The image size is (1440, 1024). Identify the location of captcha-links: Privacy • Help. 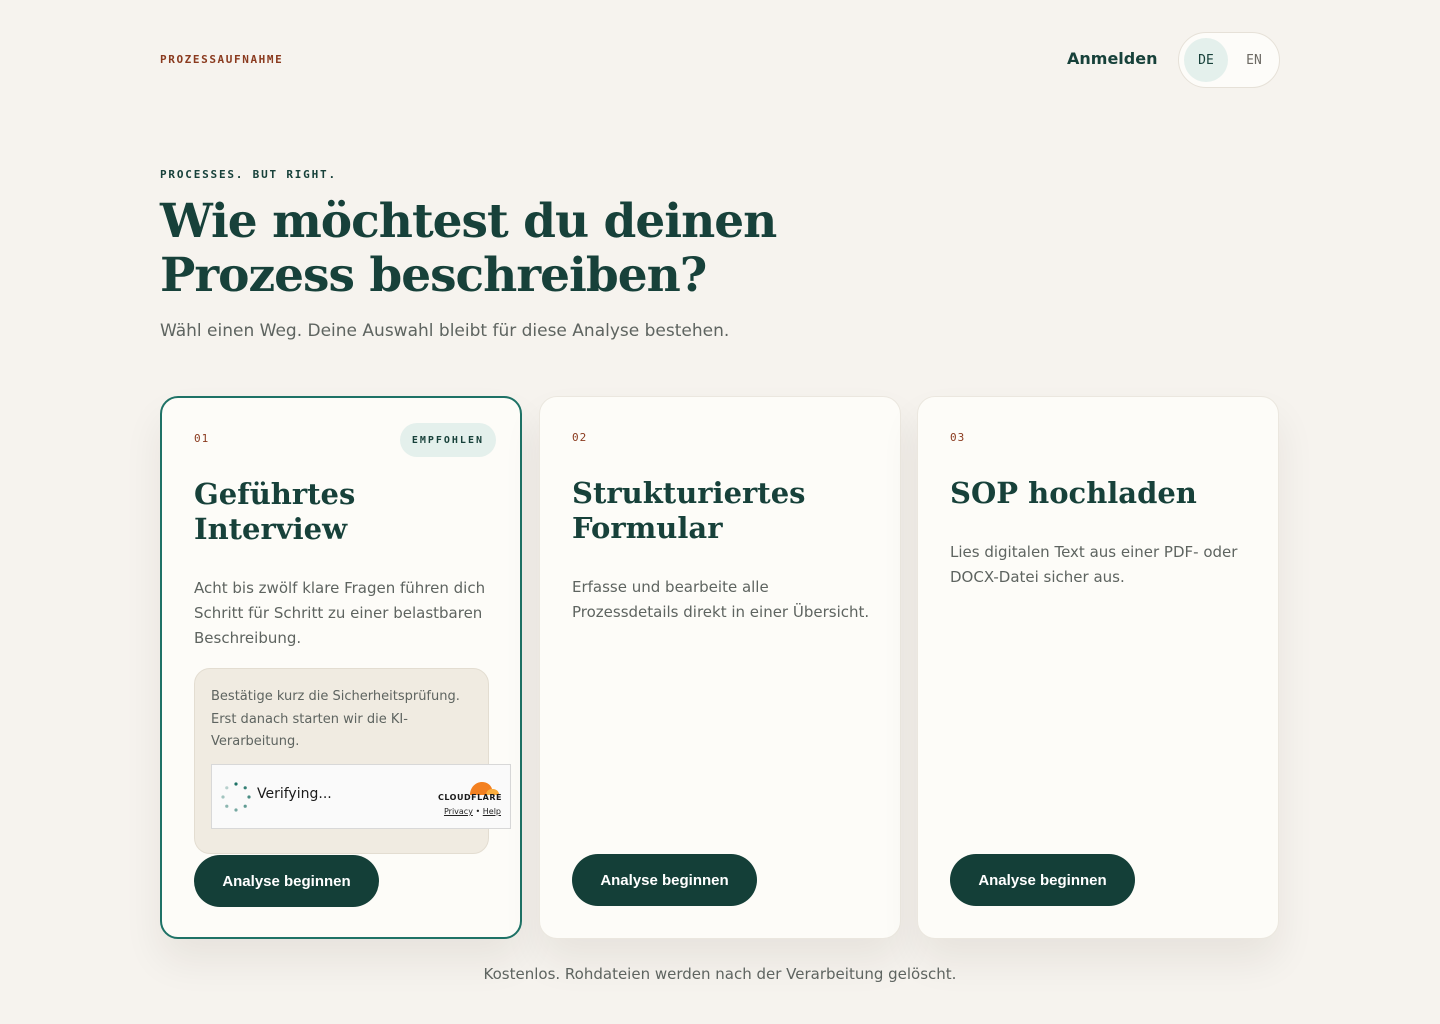
(472, 811).